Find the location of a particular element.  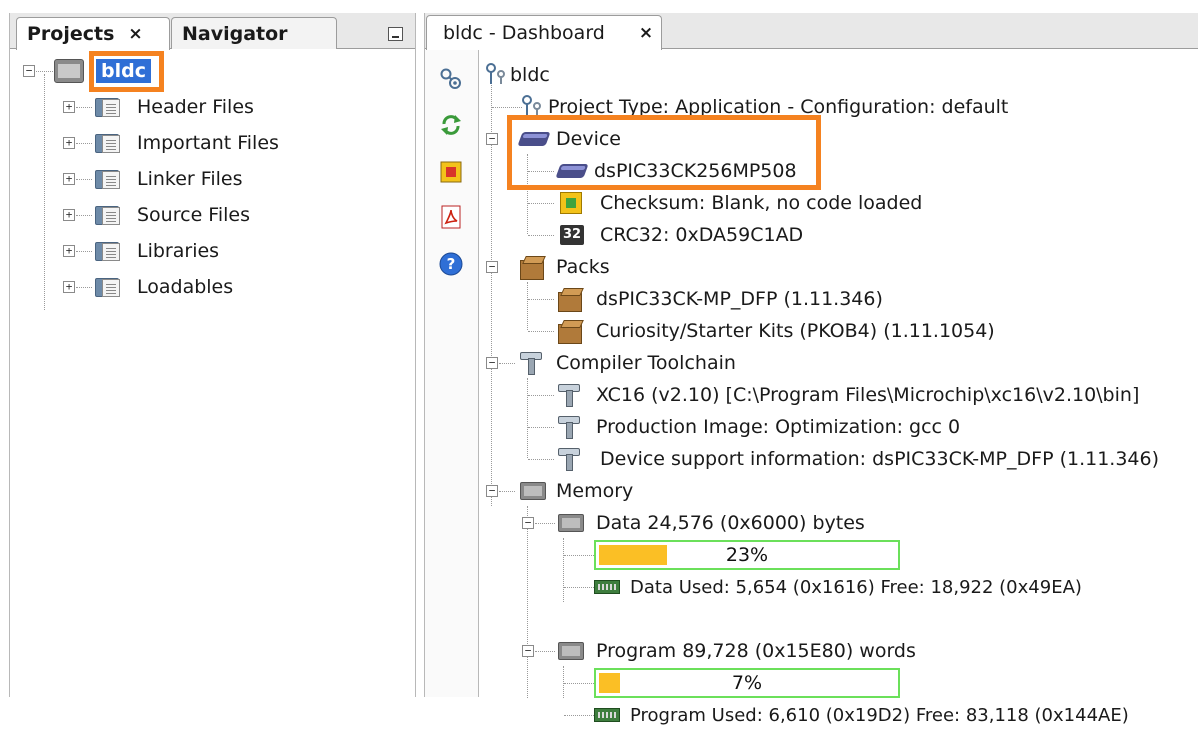

tree-item-linker-files: Linker Files is located at coordinates (189, 179).